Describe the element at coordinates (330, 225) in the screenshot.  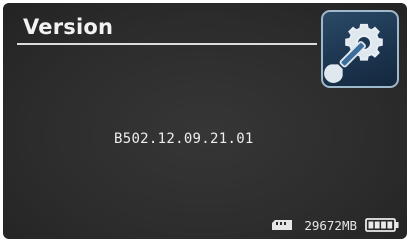
I see `storage-capacity: 29672MB` at that location.